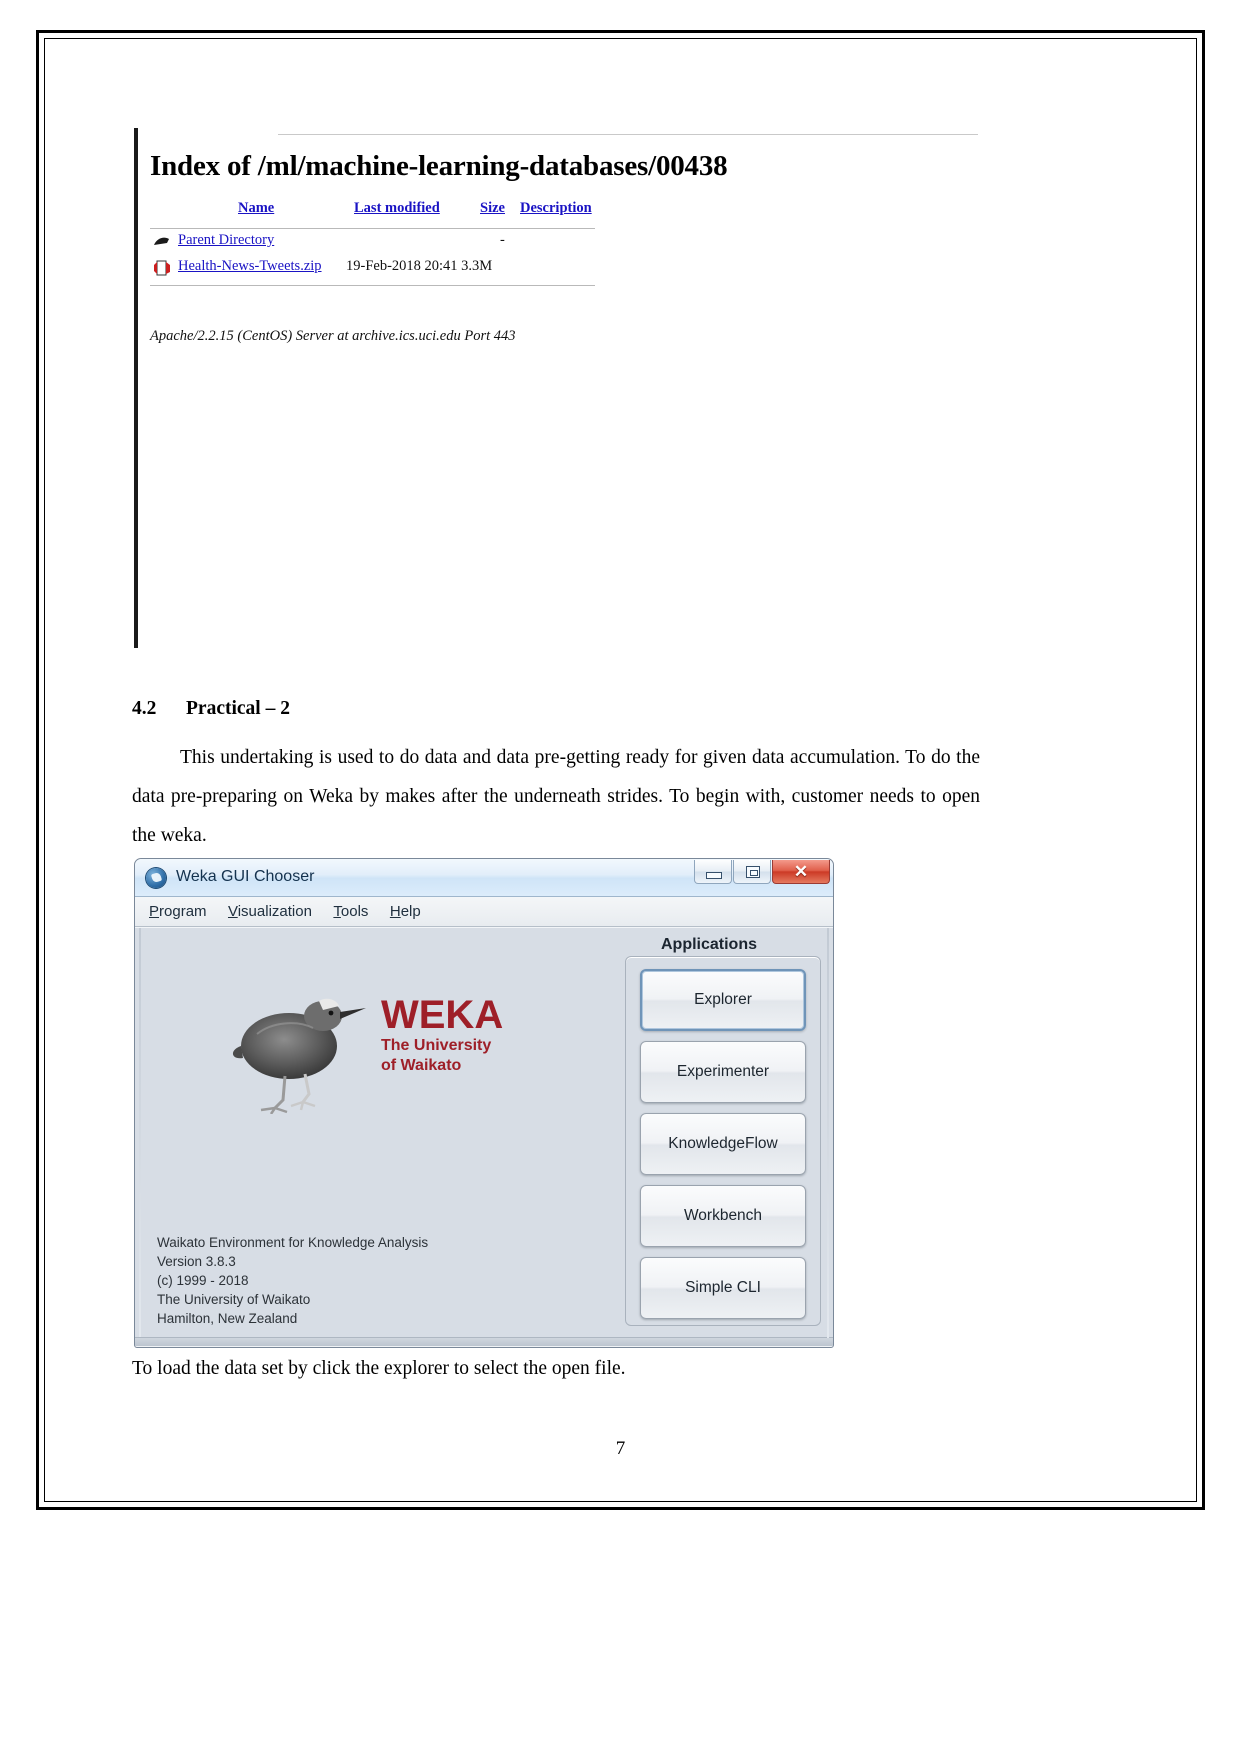 This screenshot has width=1241, height=1754. What do you see at coordinates (723, 1288) in the screenshot?
I see `simple-cli-button: Simple CLI` at bounding box center [723, 1288].